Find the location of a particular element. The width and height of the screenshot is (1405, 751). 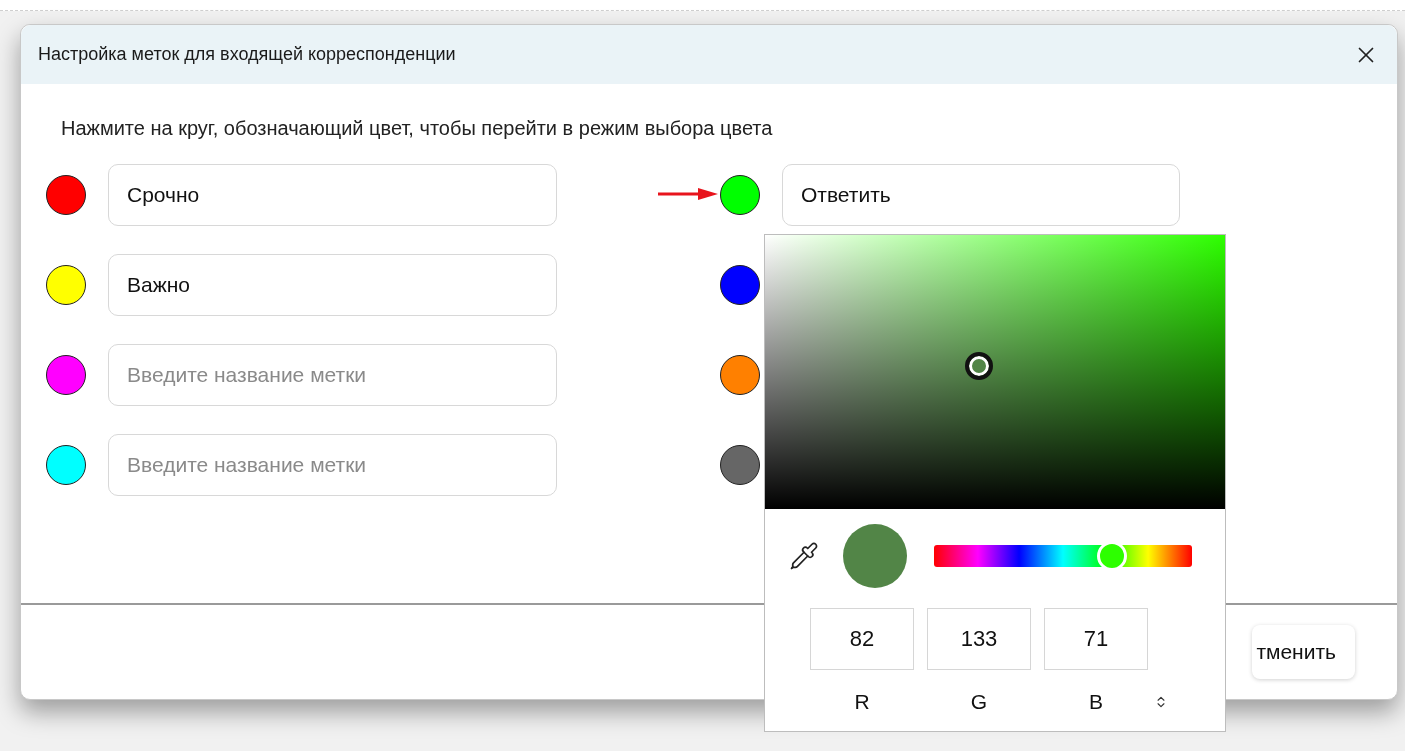

cancel-button: тменить is located at coordinates (1303, 652).